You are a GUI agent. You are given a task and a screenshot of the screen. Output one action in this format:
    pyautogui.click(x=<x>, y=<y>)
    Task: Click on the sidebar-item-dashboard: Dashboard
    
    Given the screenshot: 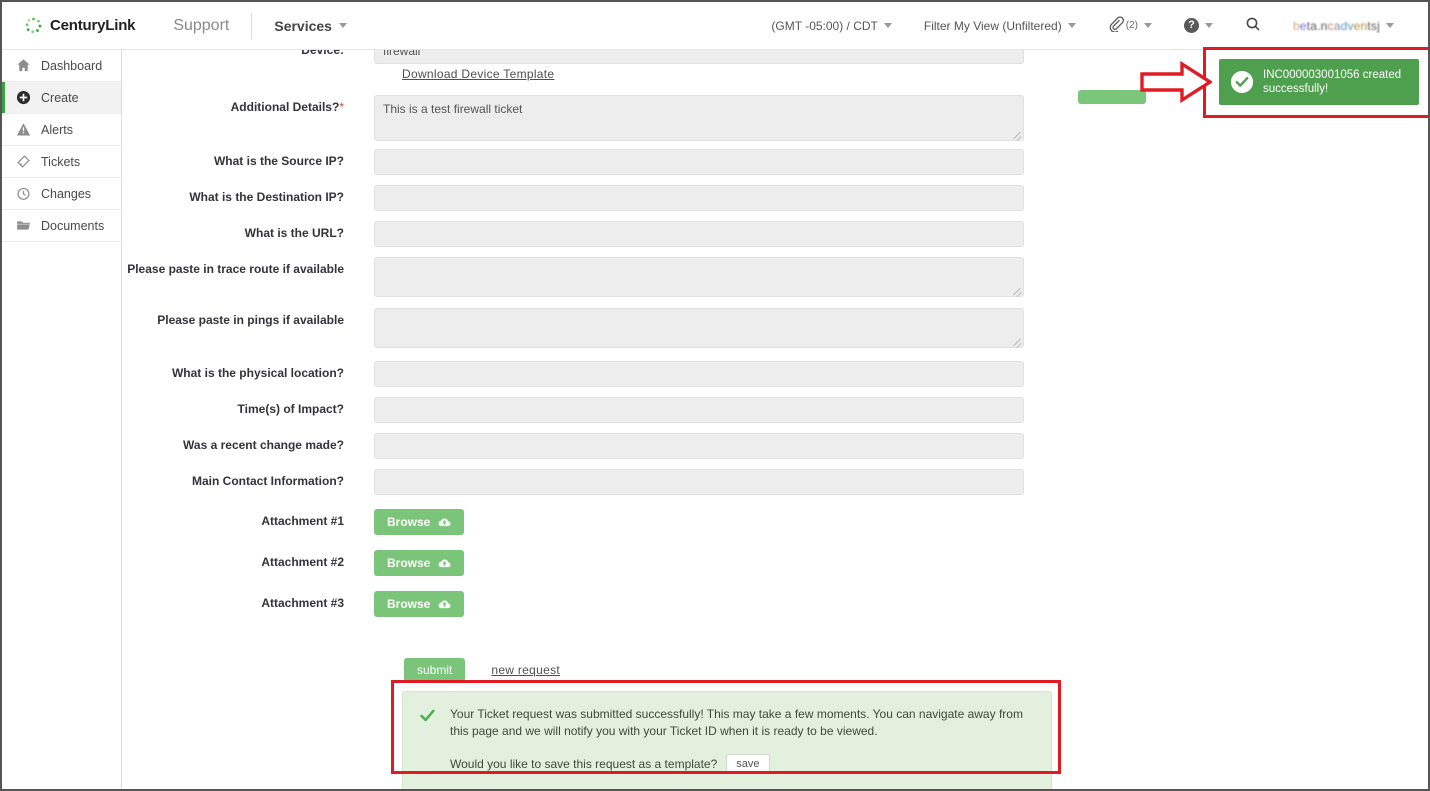 What is the action you would take?
    pyautogui.click(x=61, y=66)
    